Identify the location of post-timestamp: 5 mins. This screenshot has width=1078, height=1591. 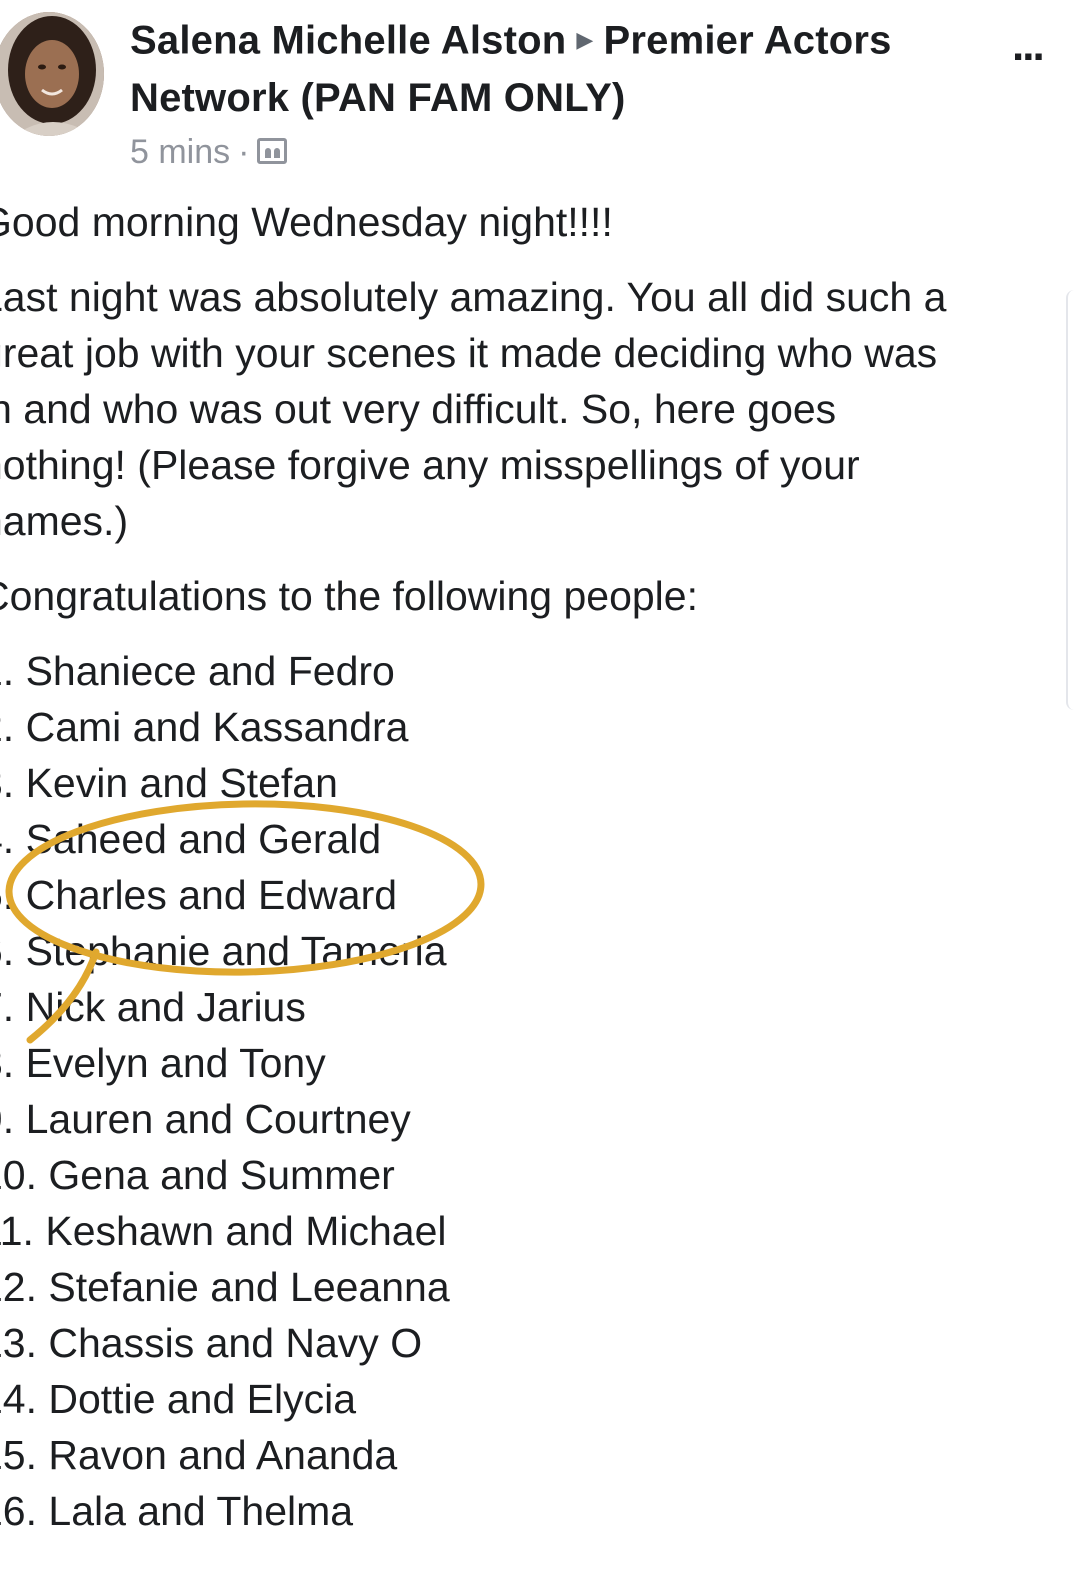
(180, 152).